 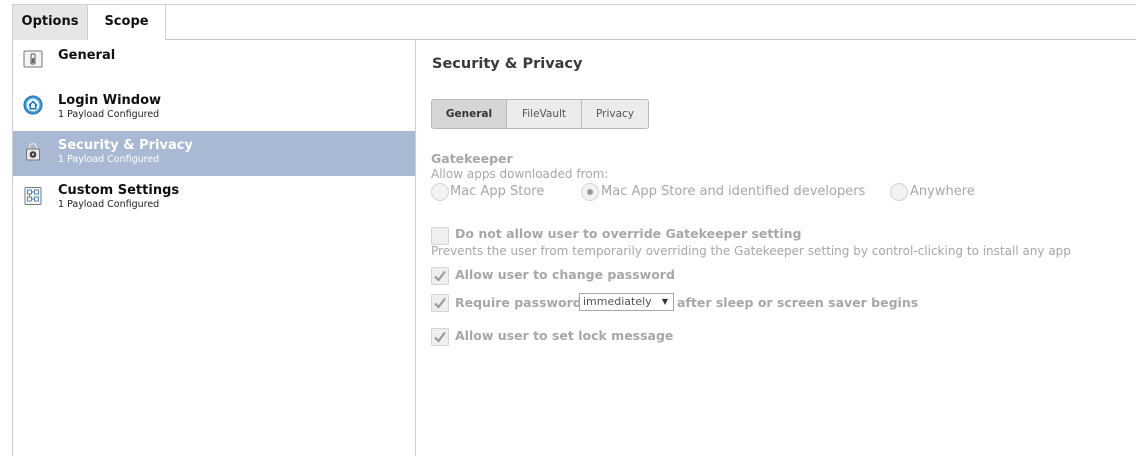 I want to click on radio-selected-dot, so click(x=590, y=192).